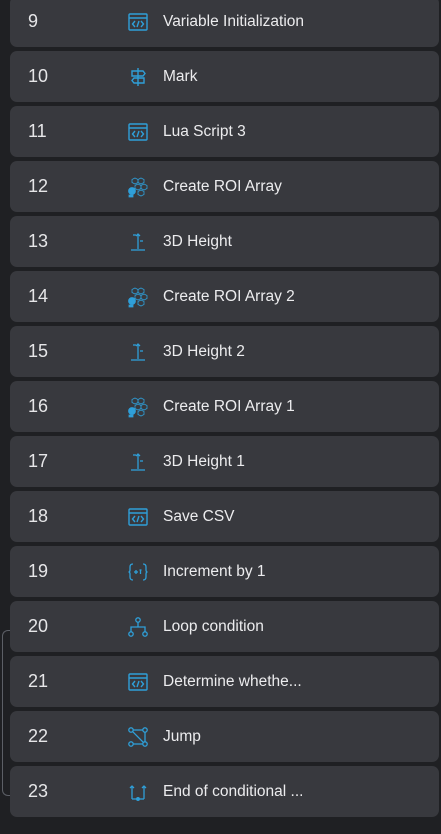 The width and height of the screenshot is (441, 834). What do you see at coordinates (204, 351) in the screenshot?
I see `step-label: 3D Height 2` at bounding box center [204, 351].